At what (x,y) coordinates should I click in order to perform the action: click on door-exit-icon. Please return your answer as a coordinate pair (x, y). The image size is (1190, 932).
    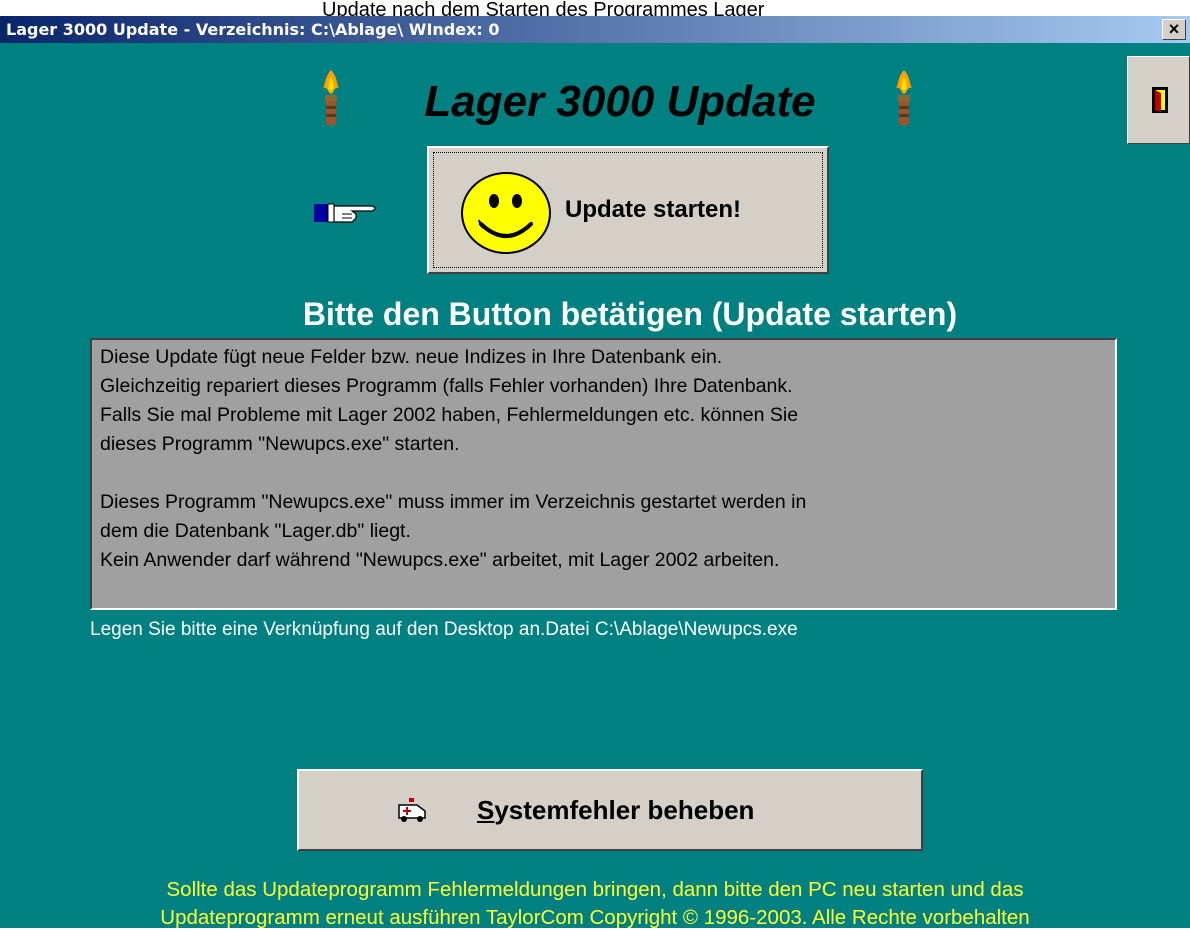
    Looking at the image, I should click on (1160, 100).